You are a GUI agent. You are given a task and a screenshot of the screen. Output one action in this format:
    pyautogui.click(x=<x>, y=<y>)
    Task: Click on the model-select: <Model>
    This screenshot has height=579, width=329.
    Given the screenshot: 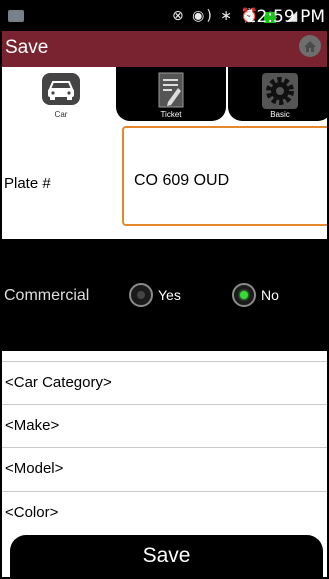 What is the action you would take?
    pyautogui.click(x=164, y=468)
    